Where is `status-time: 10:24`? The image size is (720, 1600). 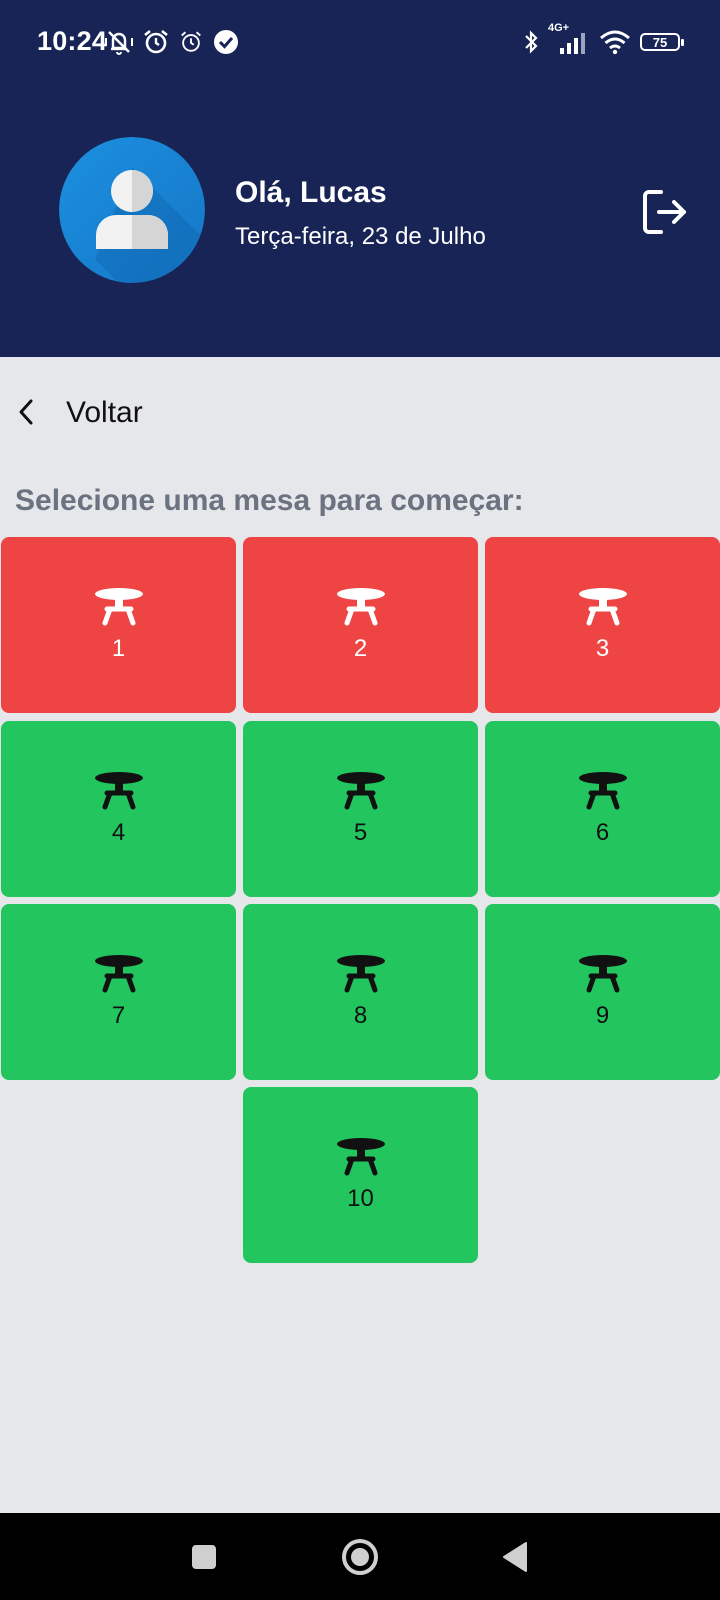 status-time: 10:24 is located at coordinates (72, 41).